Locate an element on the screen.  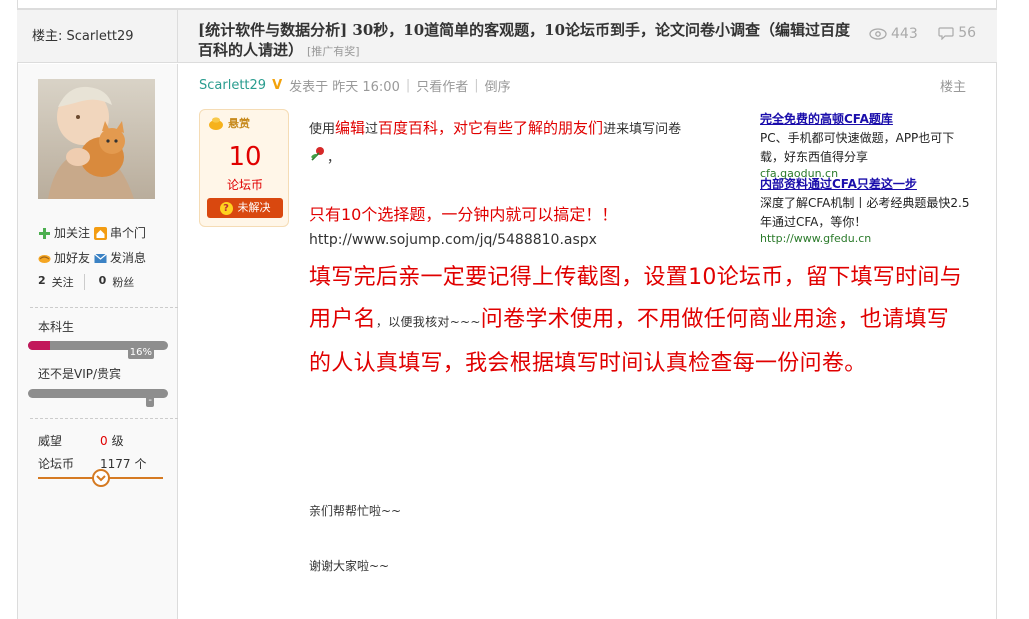
bounty-header: 悬赏 is located at coordinates (229, 123).